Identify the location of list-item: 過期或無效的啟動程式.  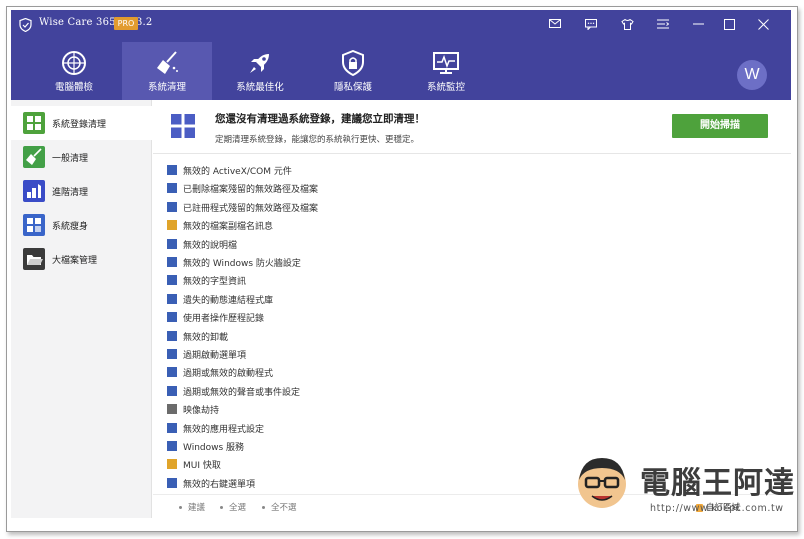
(467, 373).